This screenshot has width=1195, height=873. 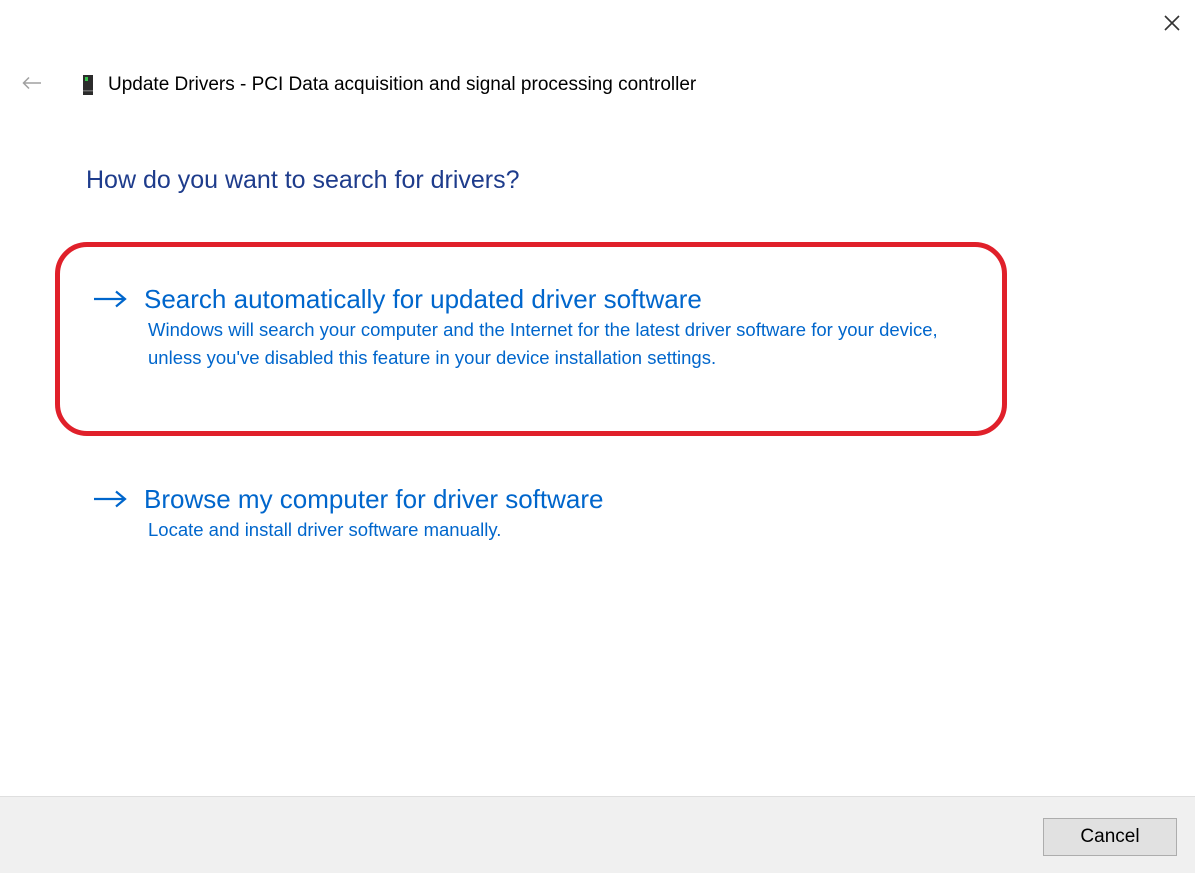 I want to click on footer-bar: Cancel, so click(x=597, y=834).